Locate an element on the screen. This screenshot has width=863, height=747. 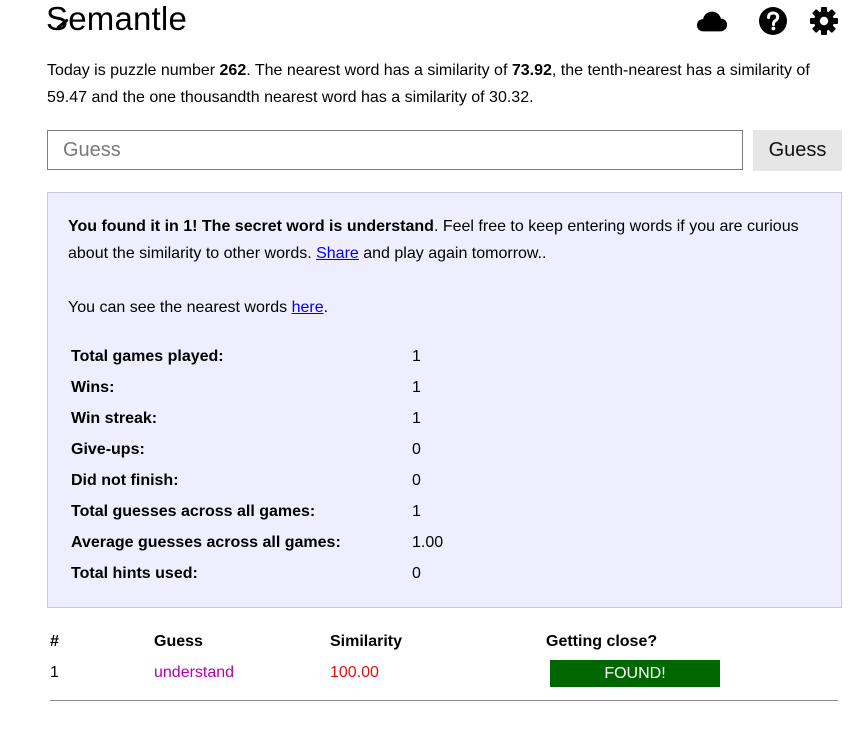
stat-label: Total guesses across all games: is located at coordinates (193, 511).